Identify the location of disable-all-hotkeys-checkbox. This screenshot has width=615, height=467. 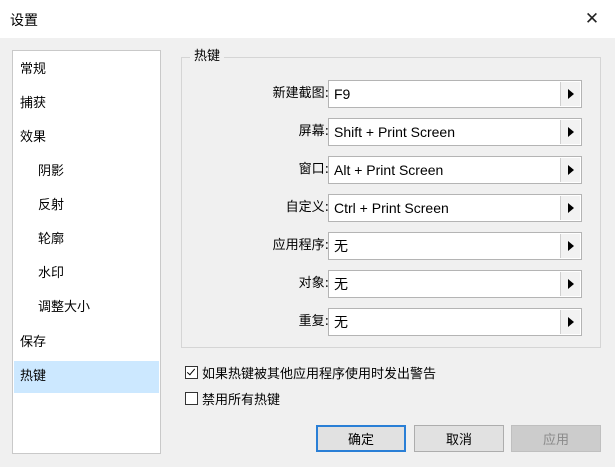
(191, 398).